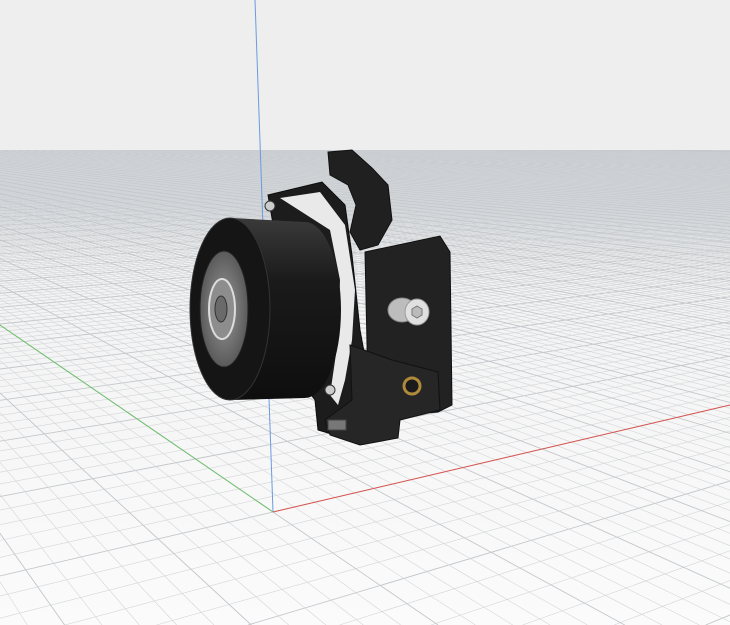  Describe the element at coordinates (221, 309) in the screenshot. I see `shaft` at that location.